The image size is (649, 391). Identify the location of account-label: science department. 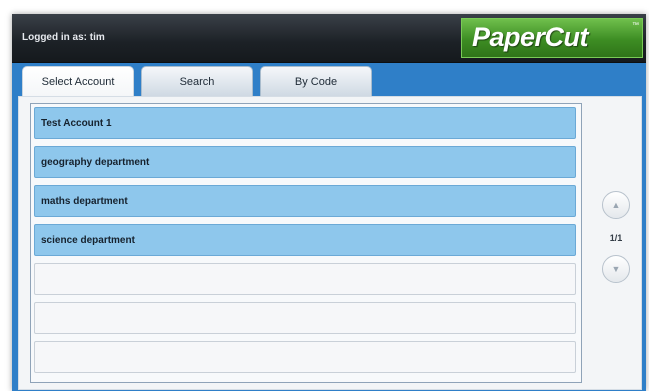
(88, 240).